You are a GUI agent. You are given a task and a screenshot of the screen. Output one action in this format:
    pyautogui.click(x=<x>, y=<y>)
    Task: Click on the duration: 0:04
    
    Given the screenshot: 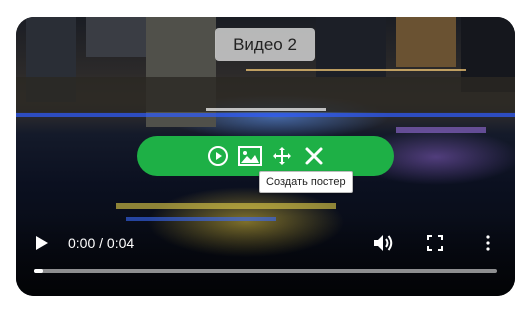 What is the action you would take?
    pyautogui.click(x=120, y=243)
    